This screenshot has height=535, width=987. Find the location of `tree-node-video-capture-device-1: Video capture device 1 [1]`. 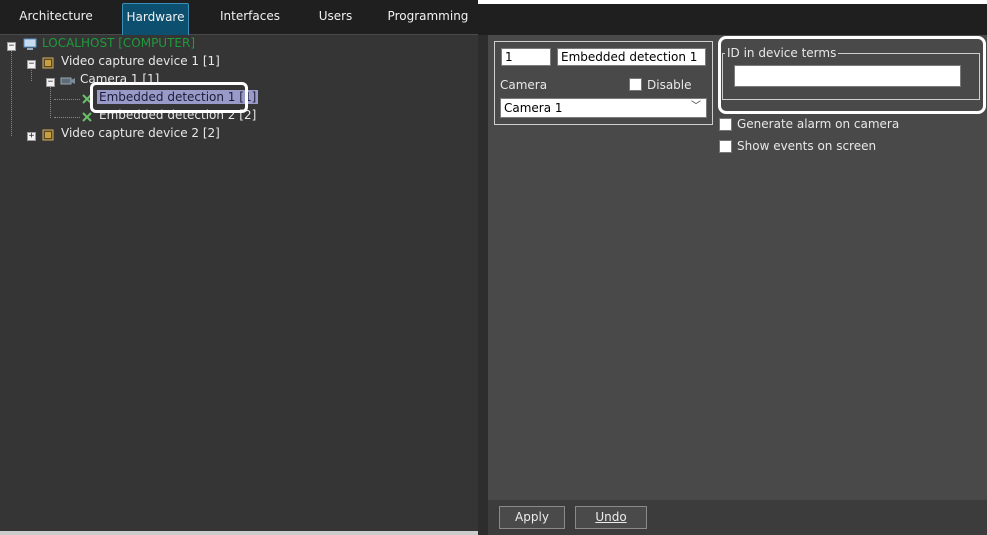

tree-node-video-capture-device-1: Video capture device 1 [1] is located at coordinates (140, 61).